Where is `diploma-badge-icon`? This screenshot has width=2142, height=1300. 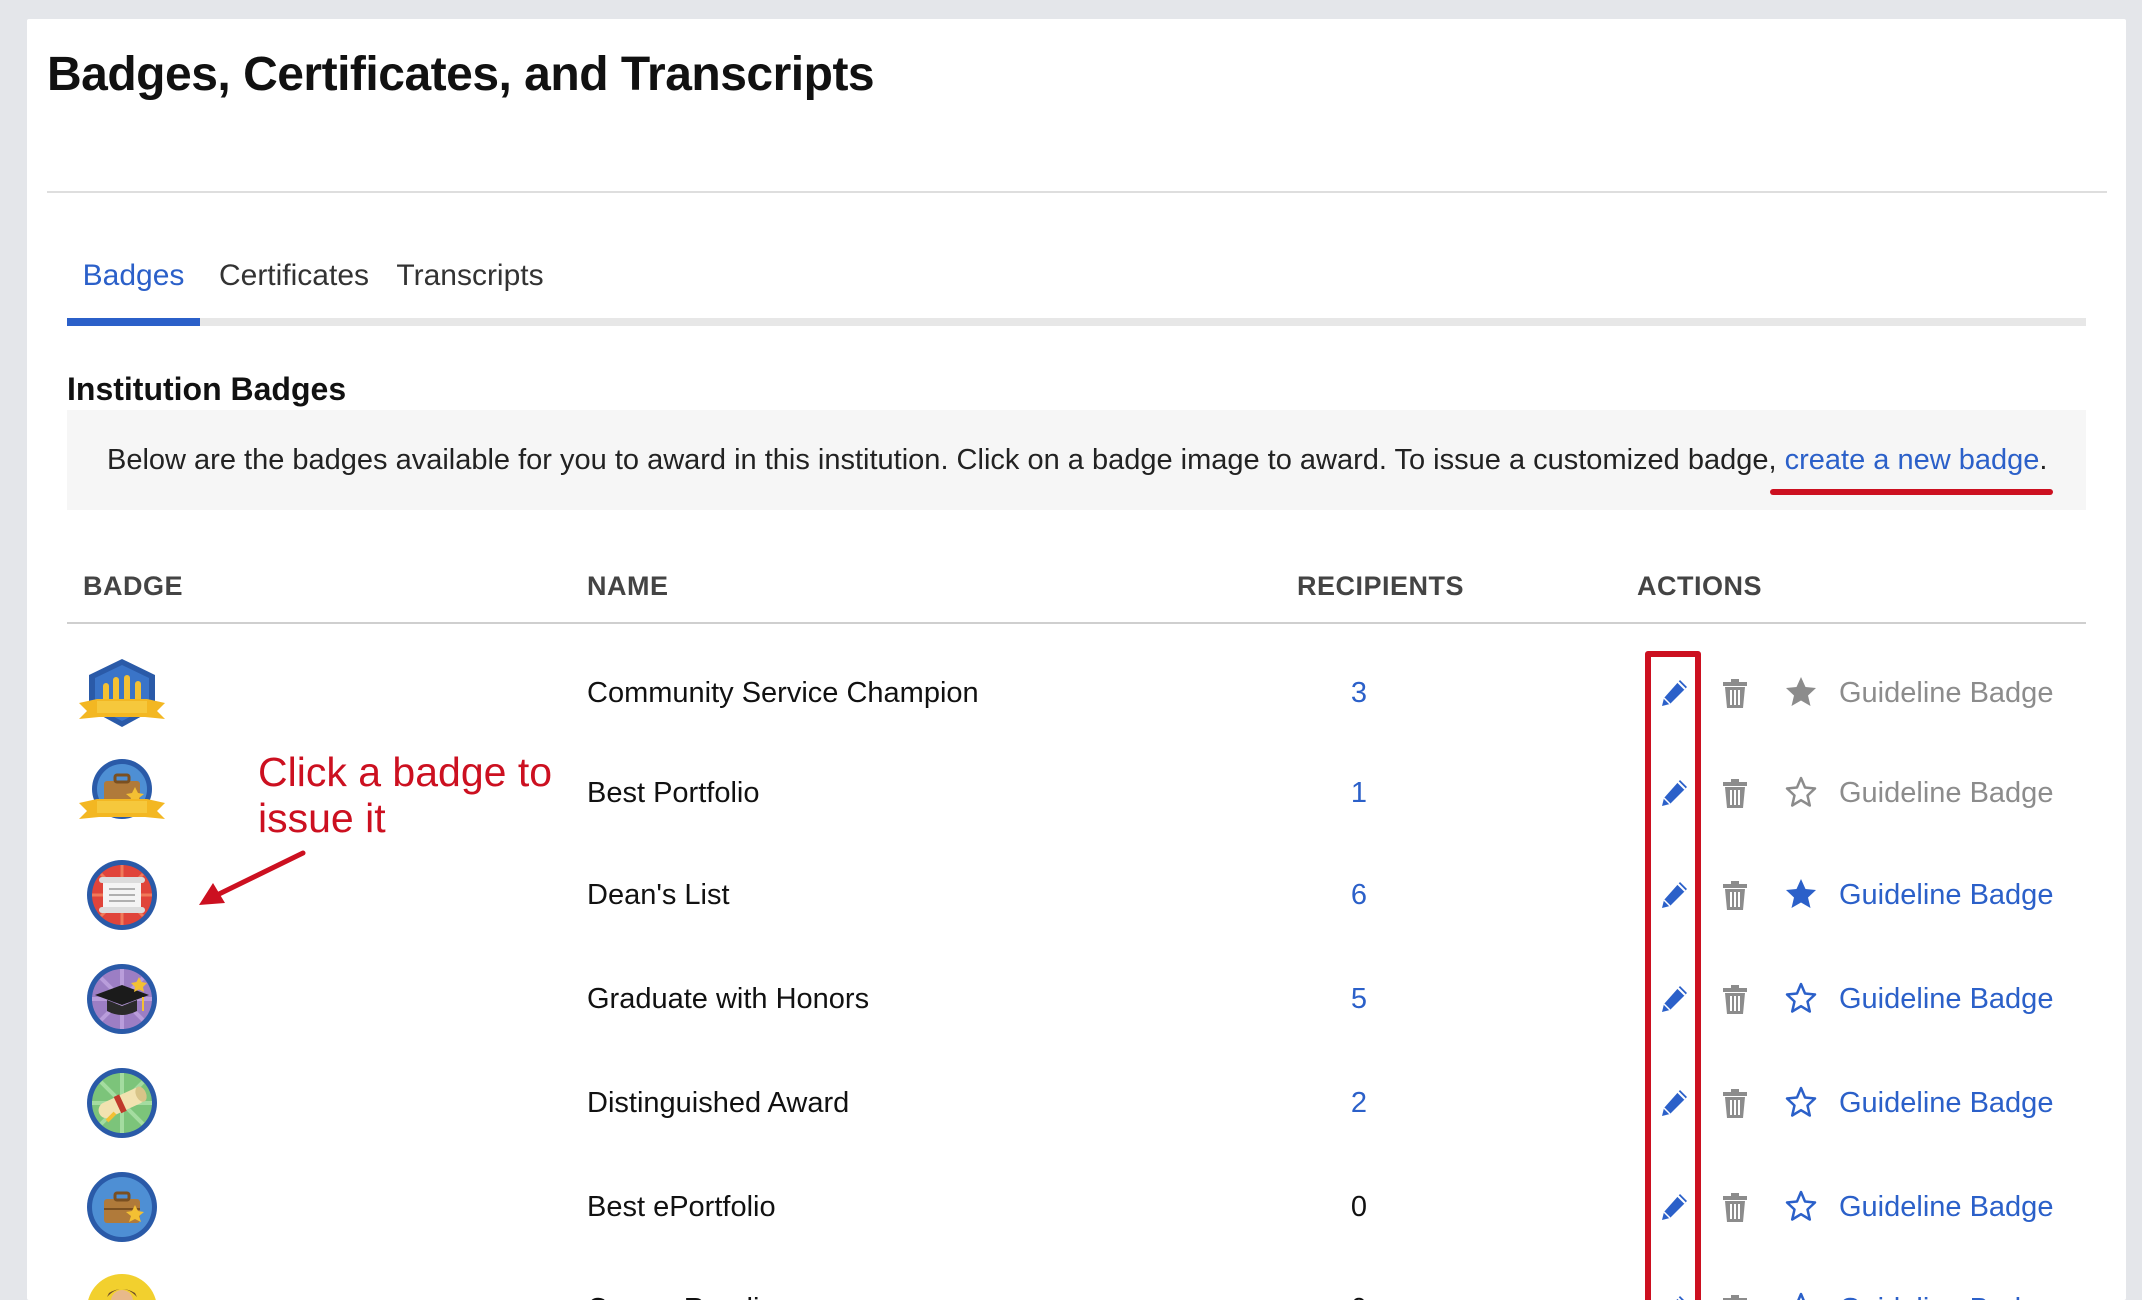
diploma-badge-icon is located at coordinates (122, 1103).